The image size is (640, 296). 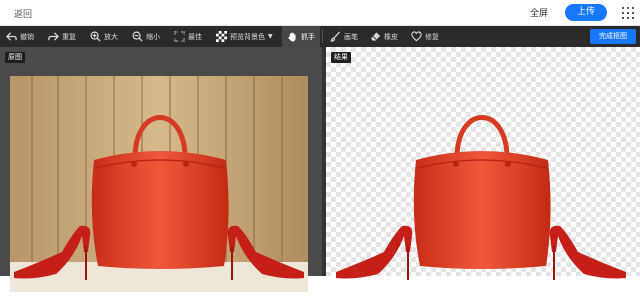 I want to click on eraser-tool-button: 橡皮, so click(x=384, y=36).